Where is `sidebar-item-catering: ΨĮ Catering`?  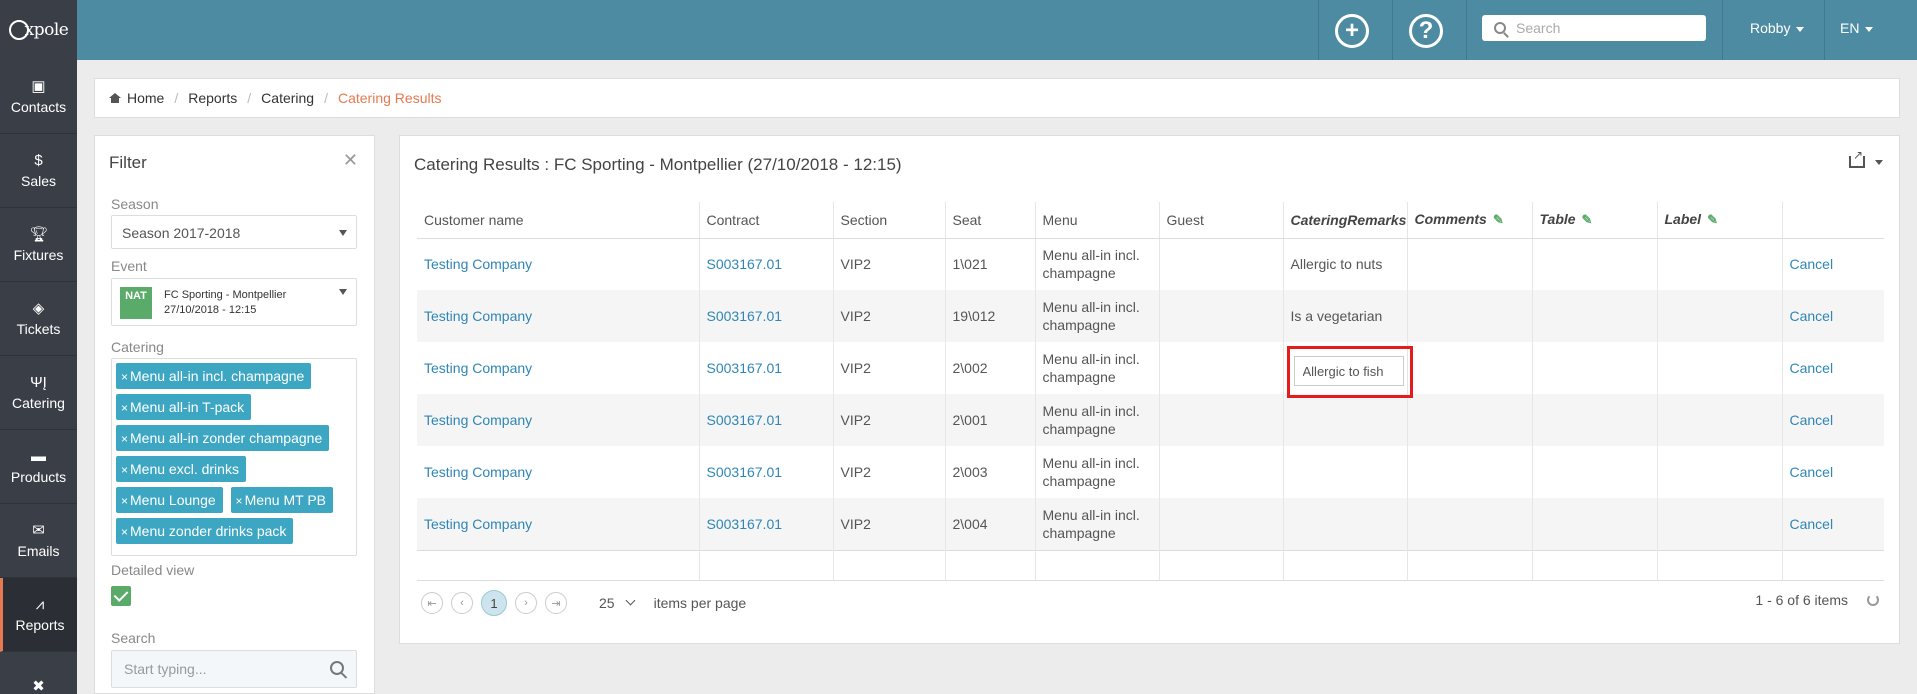
sidebar-item-catering: ΨĮ Catering is located at coordinates (38, 393).